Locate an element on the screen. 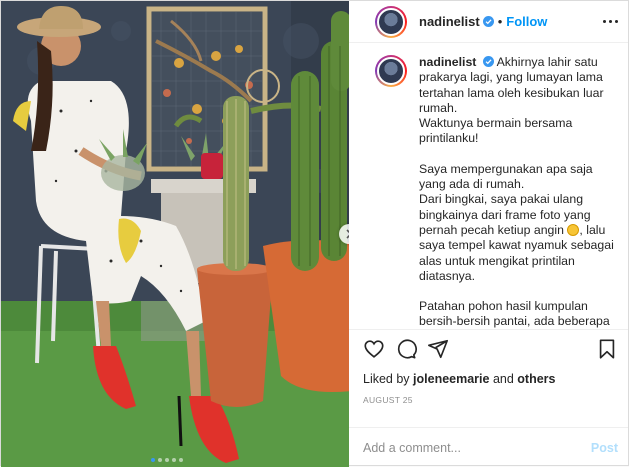  post-header: nadinelist • Follow is located at coordinates (488, 22).